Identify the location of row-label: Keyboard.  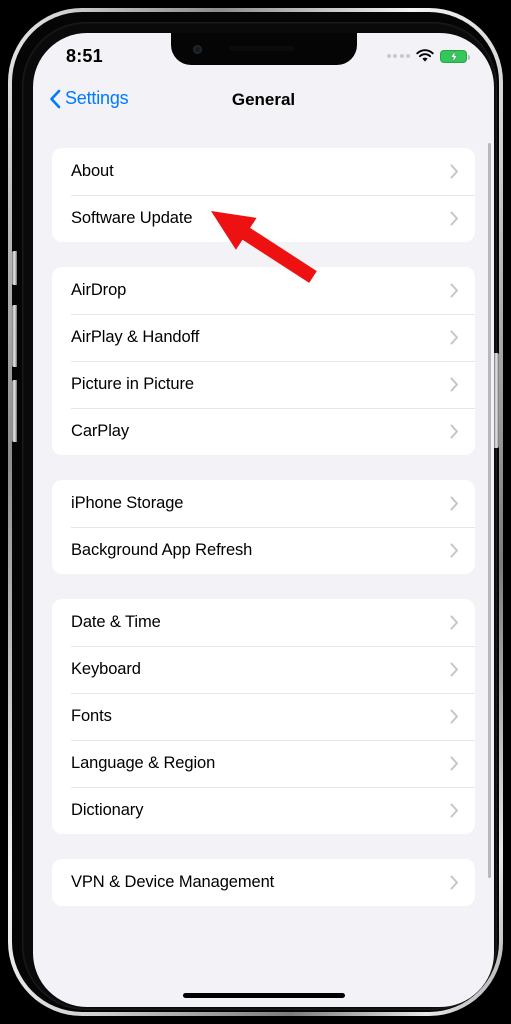
(106, 669).